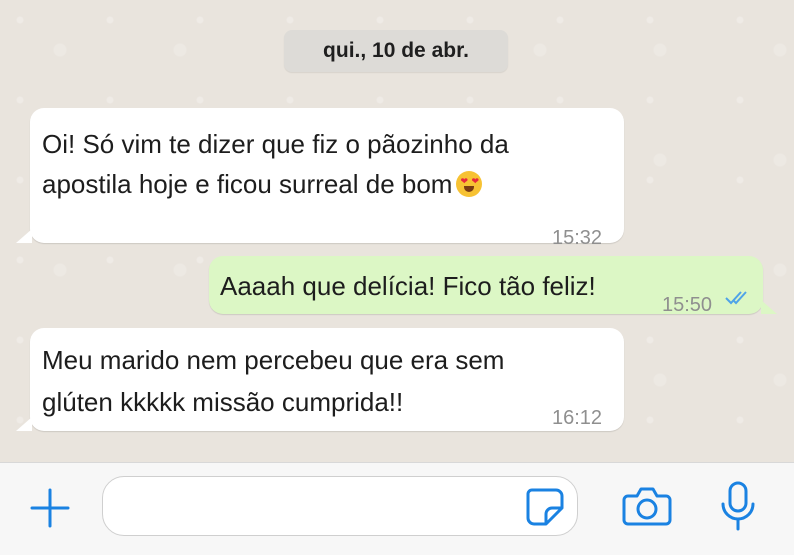  I want to click on outgoing-message: Aaaah que delícia! Fico tão feliz! 15:50, so click(493, 286).